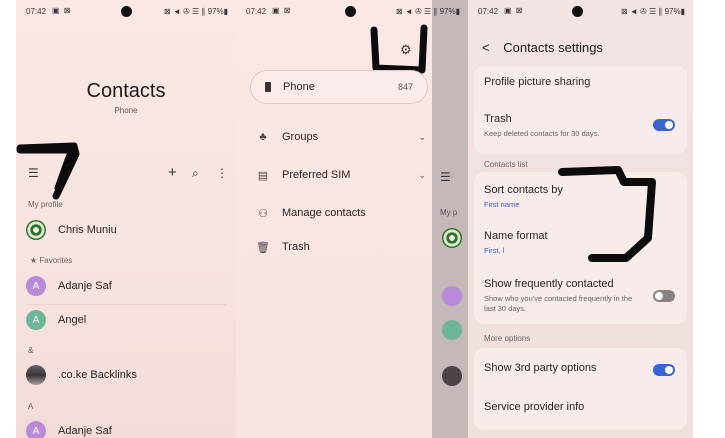 The height and width of the screenshot is (438, 725). Describe the element at coordinates (449, 212) in the screenshot. I see `peek-label: My p` at that location.